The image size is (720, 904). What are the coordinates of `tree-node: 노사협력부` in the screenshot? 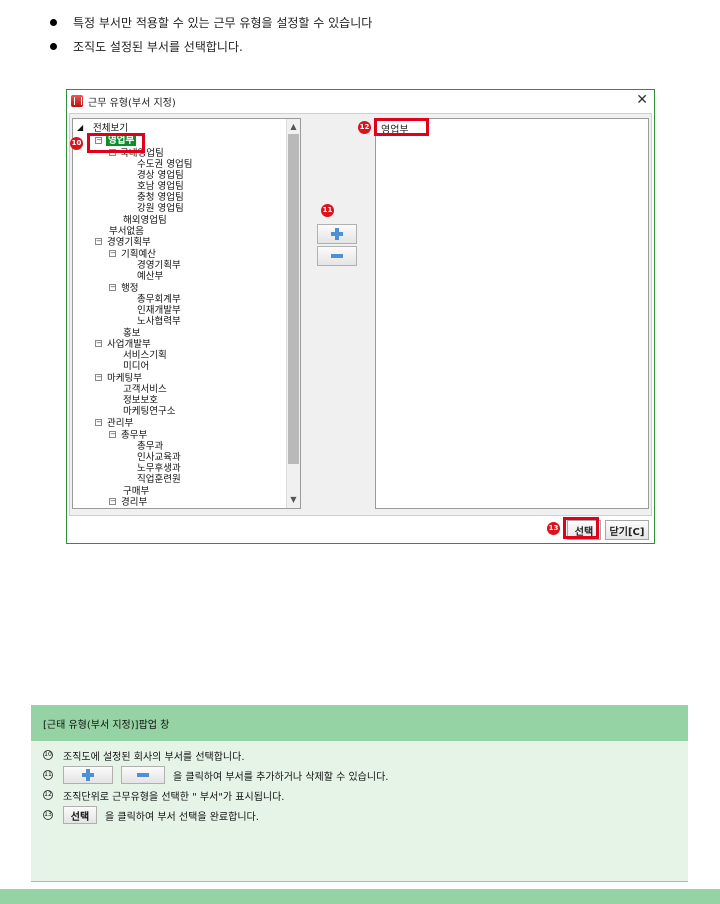 It's located at (159, 321).